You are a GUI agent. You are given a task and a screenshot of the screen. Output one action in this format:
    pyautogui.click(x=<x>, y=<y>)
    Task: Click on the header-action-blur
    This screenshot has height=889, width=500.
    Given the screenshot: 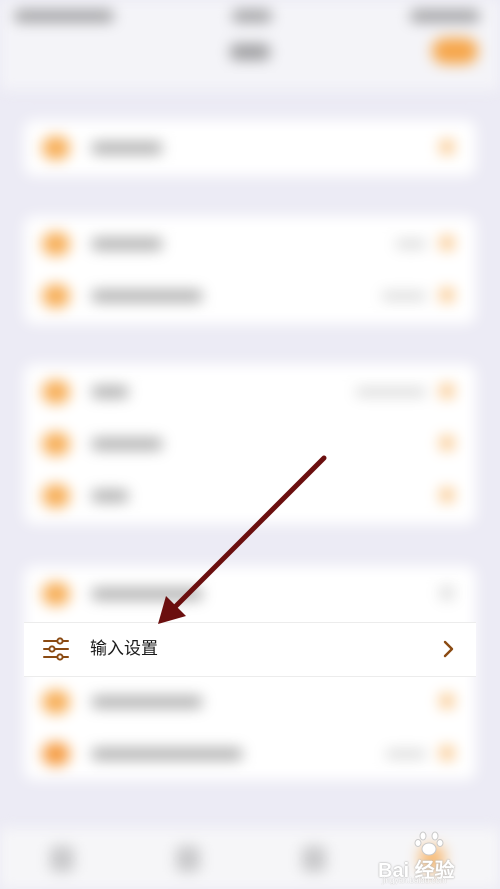 What is the action you would take?
    pyautogui.click(x=455, y=51)
    